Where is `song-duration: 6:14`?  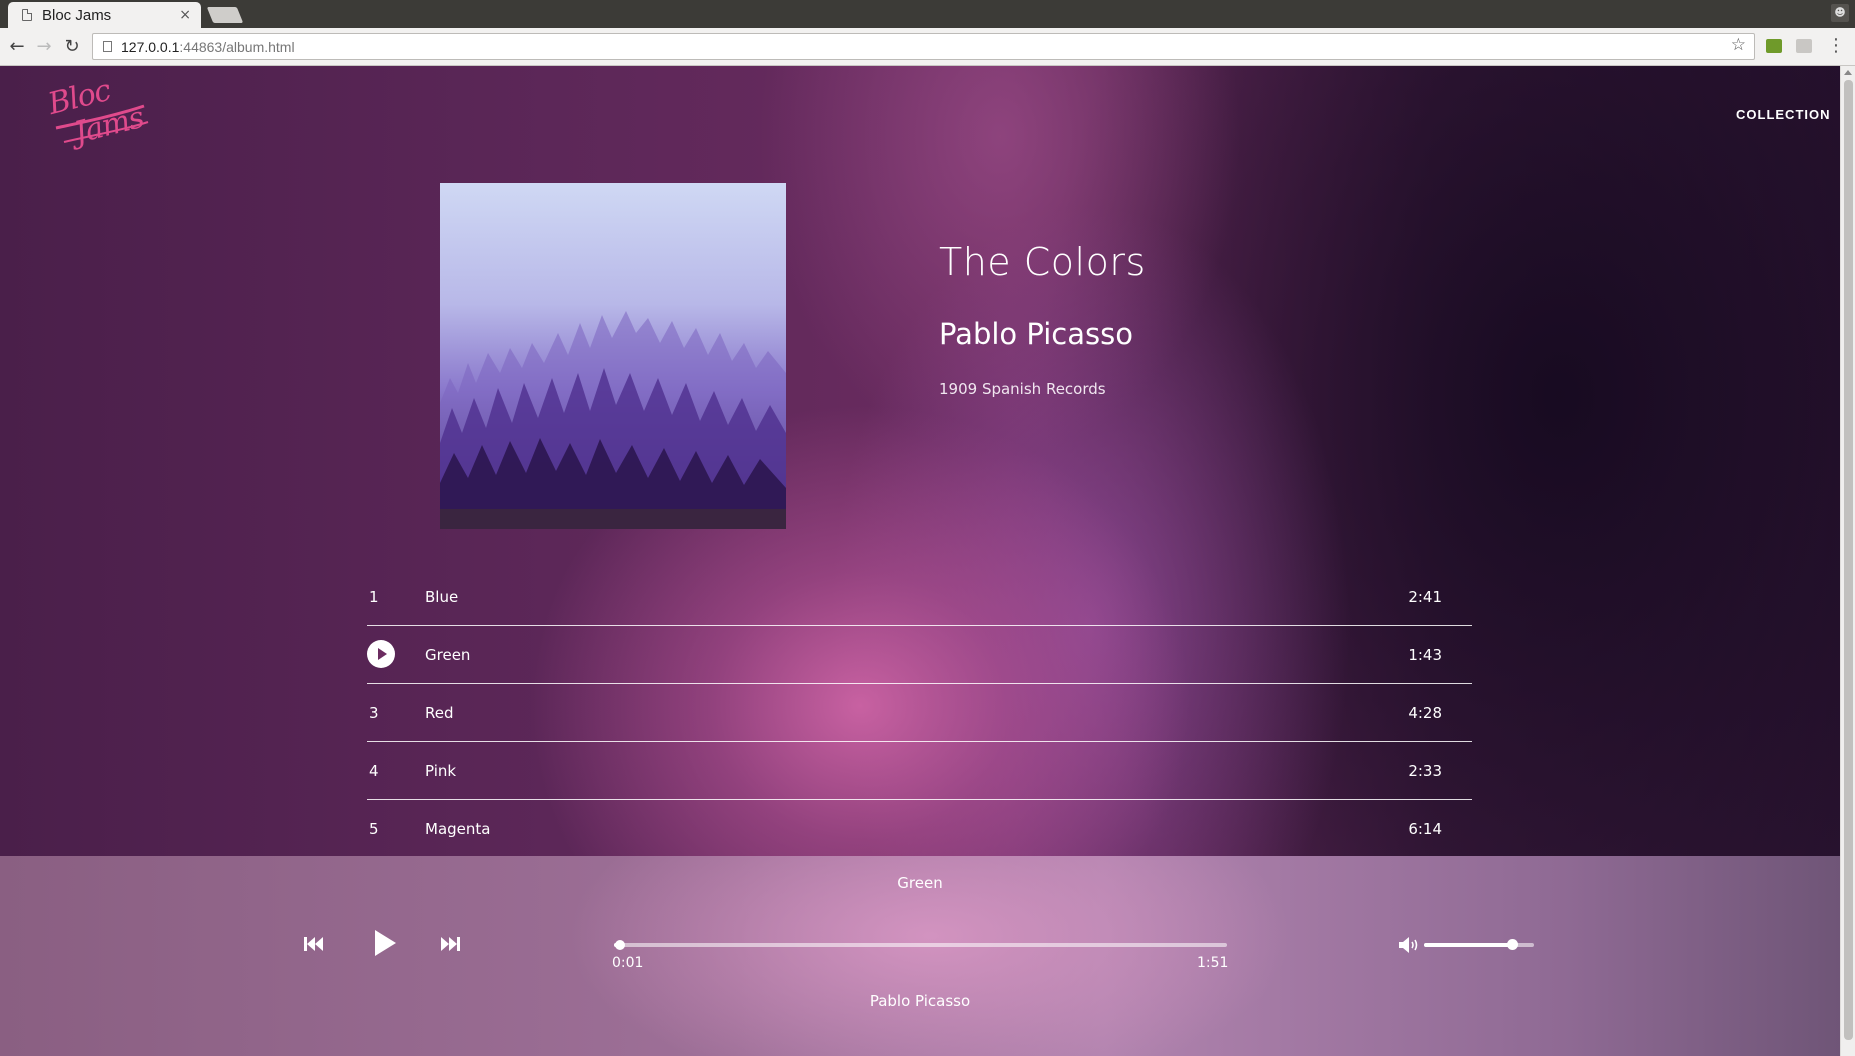 song-duration: 6:14 is located at coordinates (1425, 829).